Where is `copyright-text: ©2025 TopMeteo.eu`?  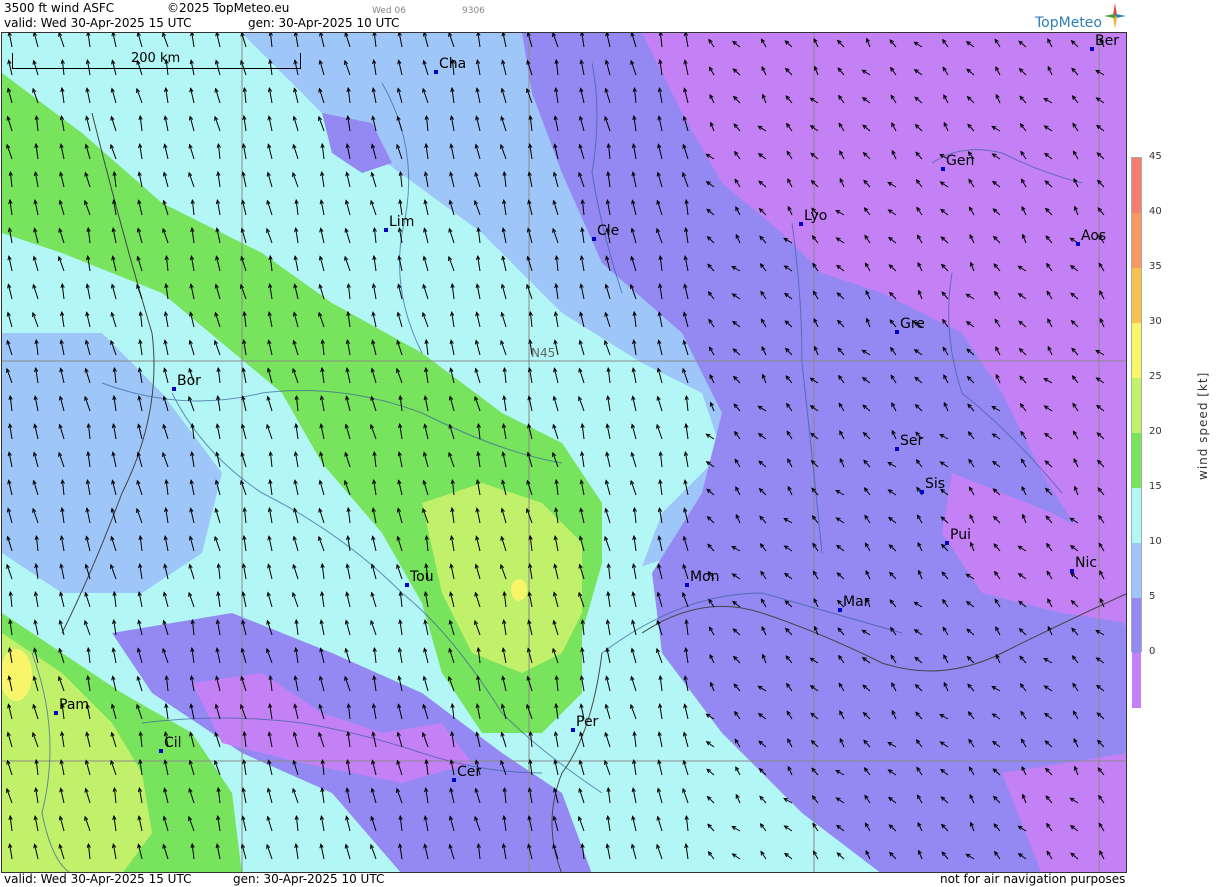 copyright-text: ©2025 TopMeteo.eu is located at coordinates (228, 8).